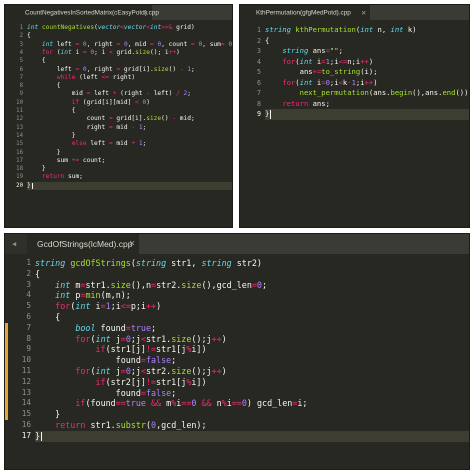  What do you see at coordinates (328, 61) in the screenshot?
I see `code-line: for(int i=1;i<=n;i++)` at bounding box center [328, 61].